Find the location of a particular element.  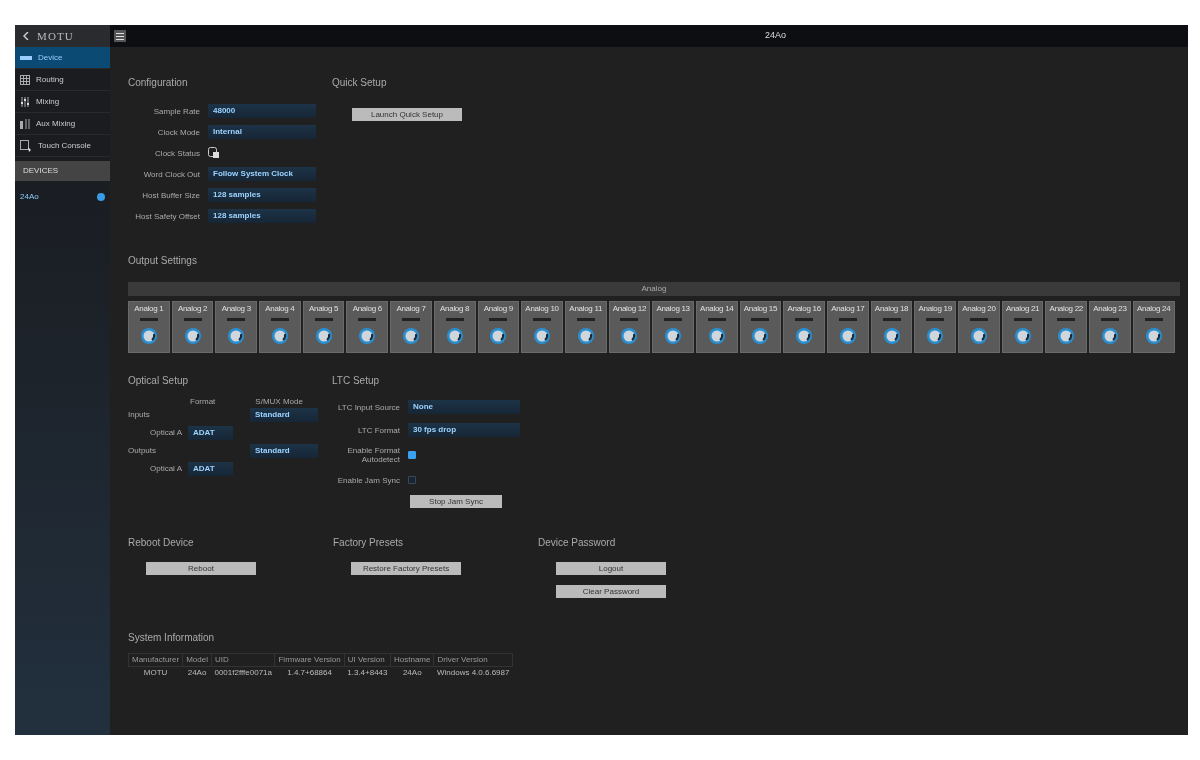

field-label: Sample Rate is located at coordinates (176, 111).